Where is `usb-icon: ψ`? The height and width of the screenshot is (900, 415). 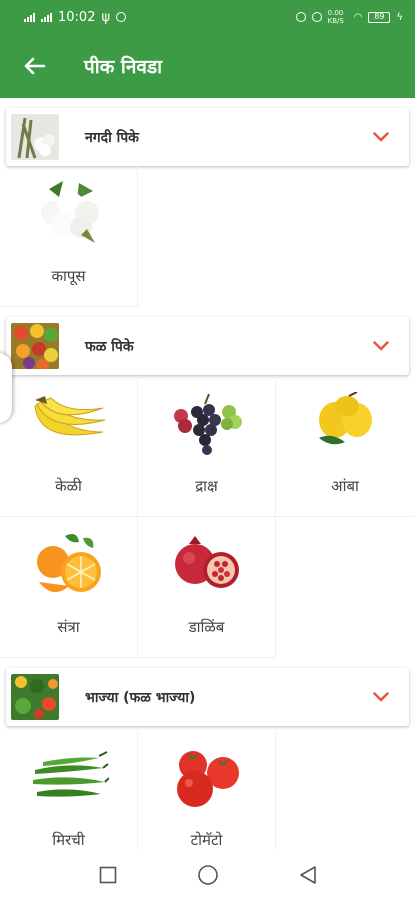
usb-icon: ψ is located at coordinates (106, 17).